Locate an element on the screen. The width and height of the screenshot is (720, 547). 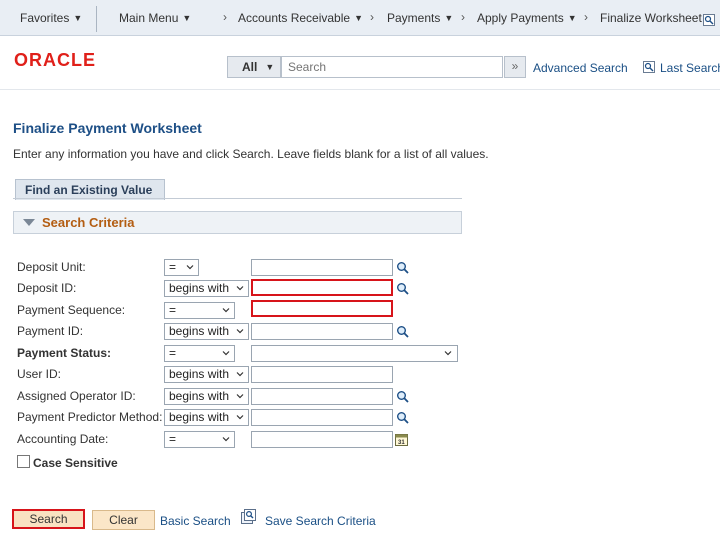
double-chevron-right-icon: » is located at coordinates (515, 66).